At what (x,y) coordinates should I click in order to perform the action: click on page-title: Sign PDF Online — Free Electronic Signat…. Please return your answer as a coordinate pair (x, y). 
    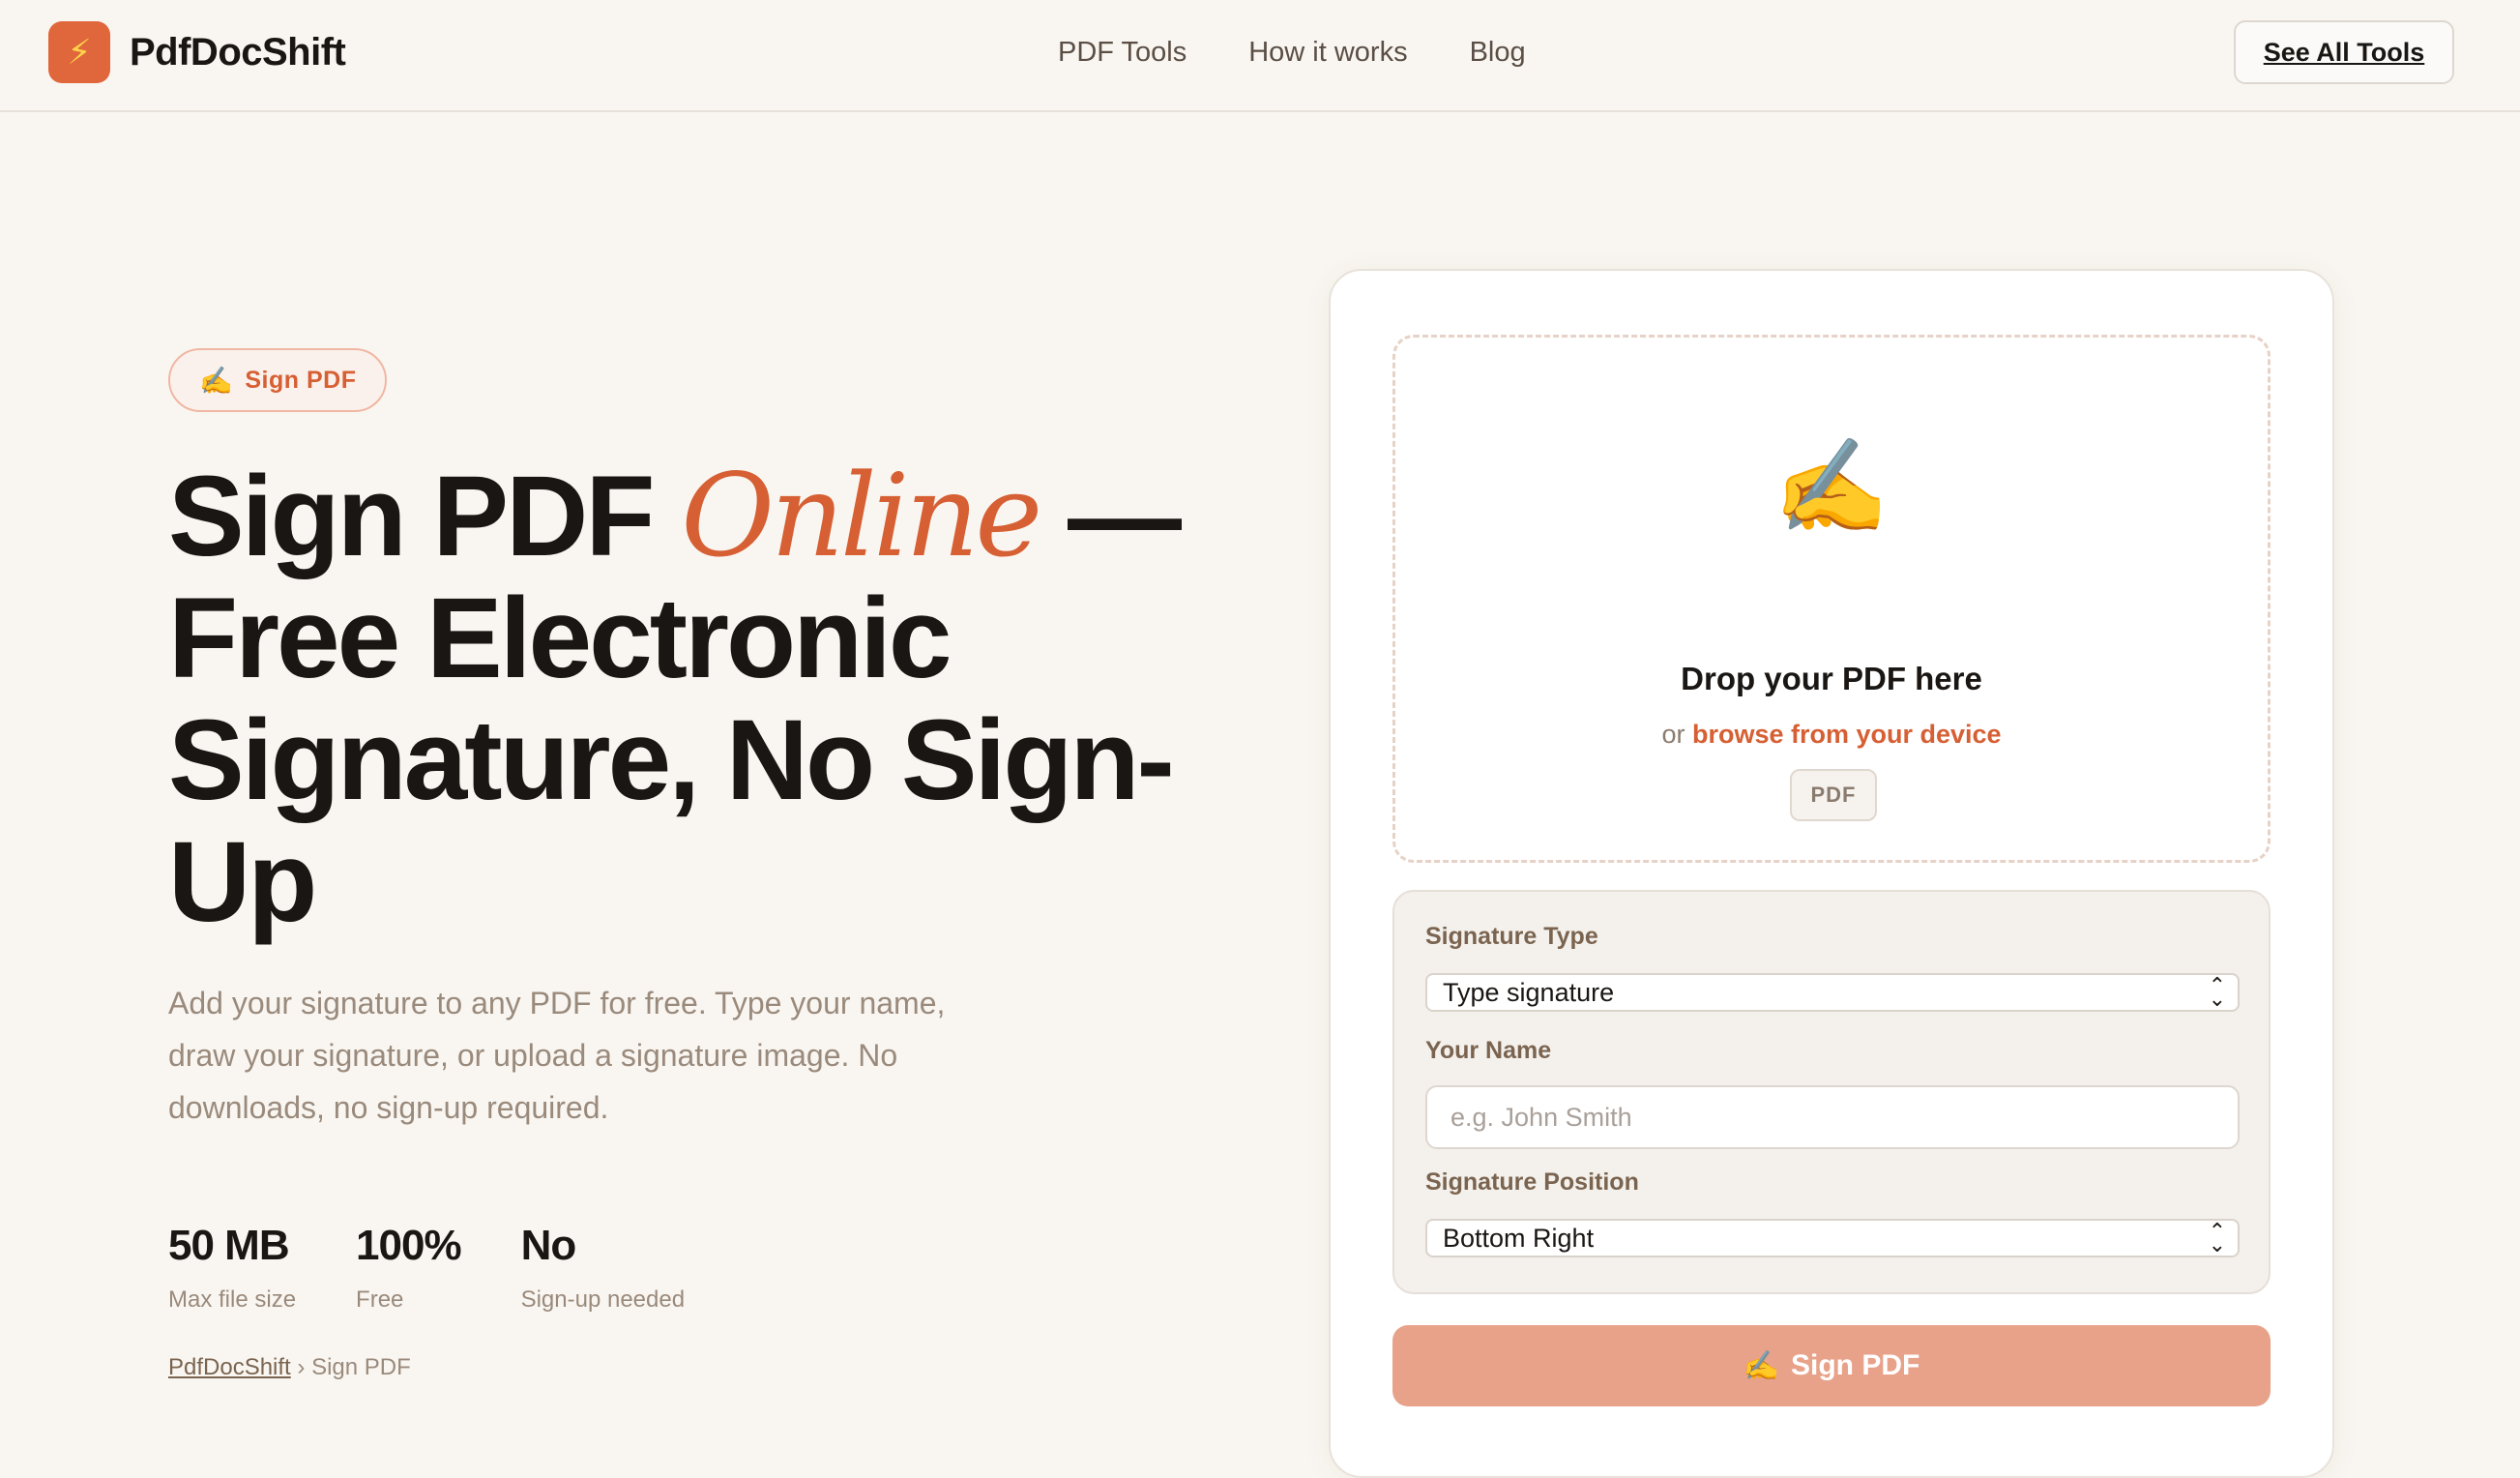
    Looking at the image, I should click on (680, 699).